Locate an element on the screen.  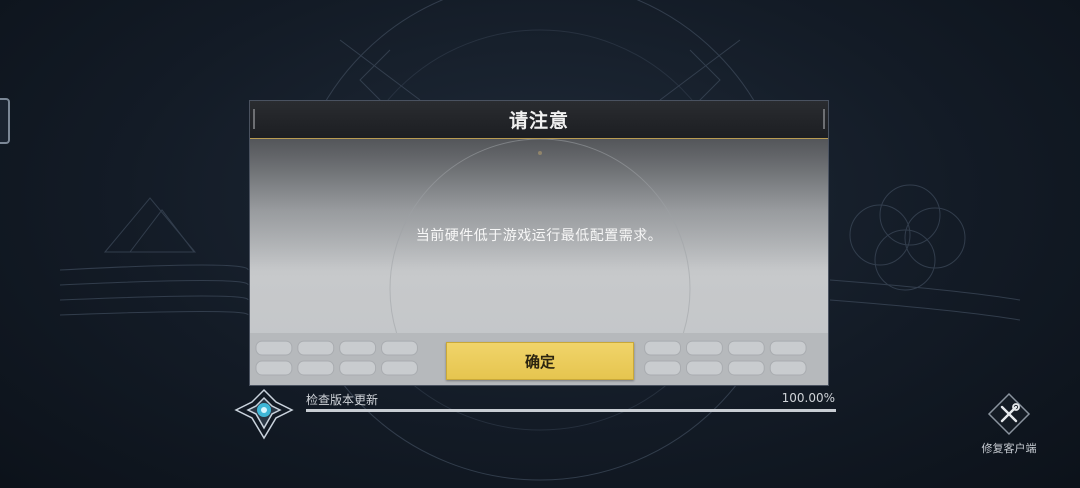
progress-fill is located at coordinates (571, 410).